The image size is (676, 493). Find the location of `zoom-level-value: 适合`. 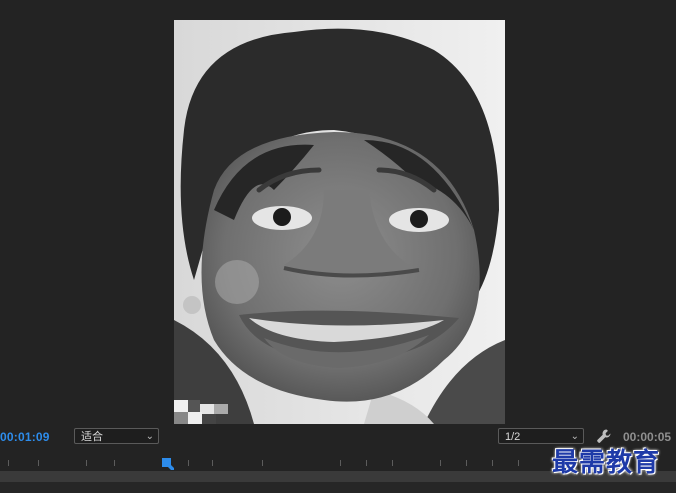

zoom-level-value: 适合 is located at coordinates (92, 437).